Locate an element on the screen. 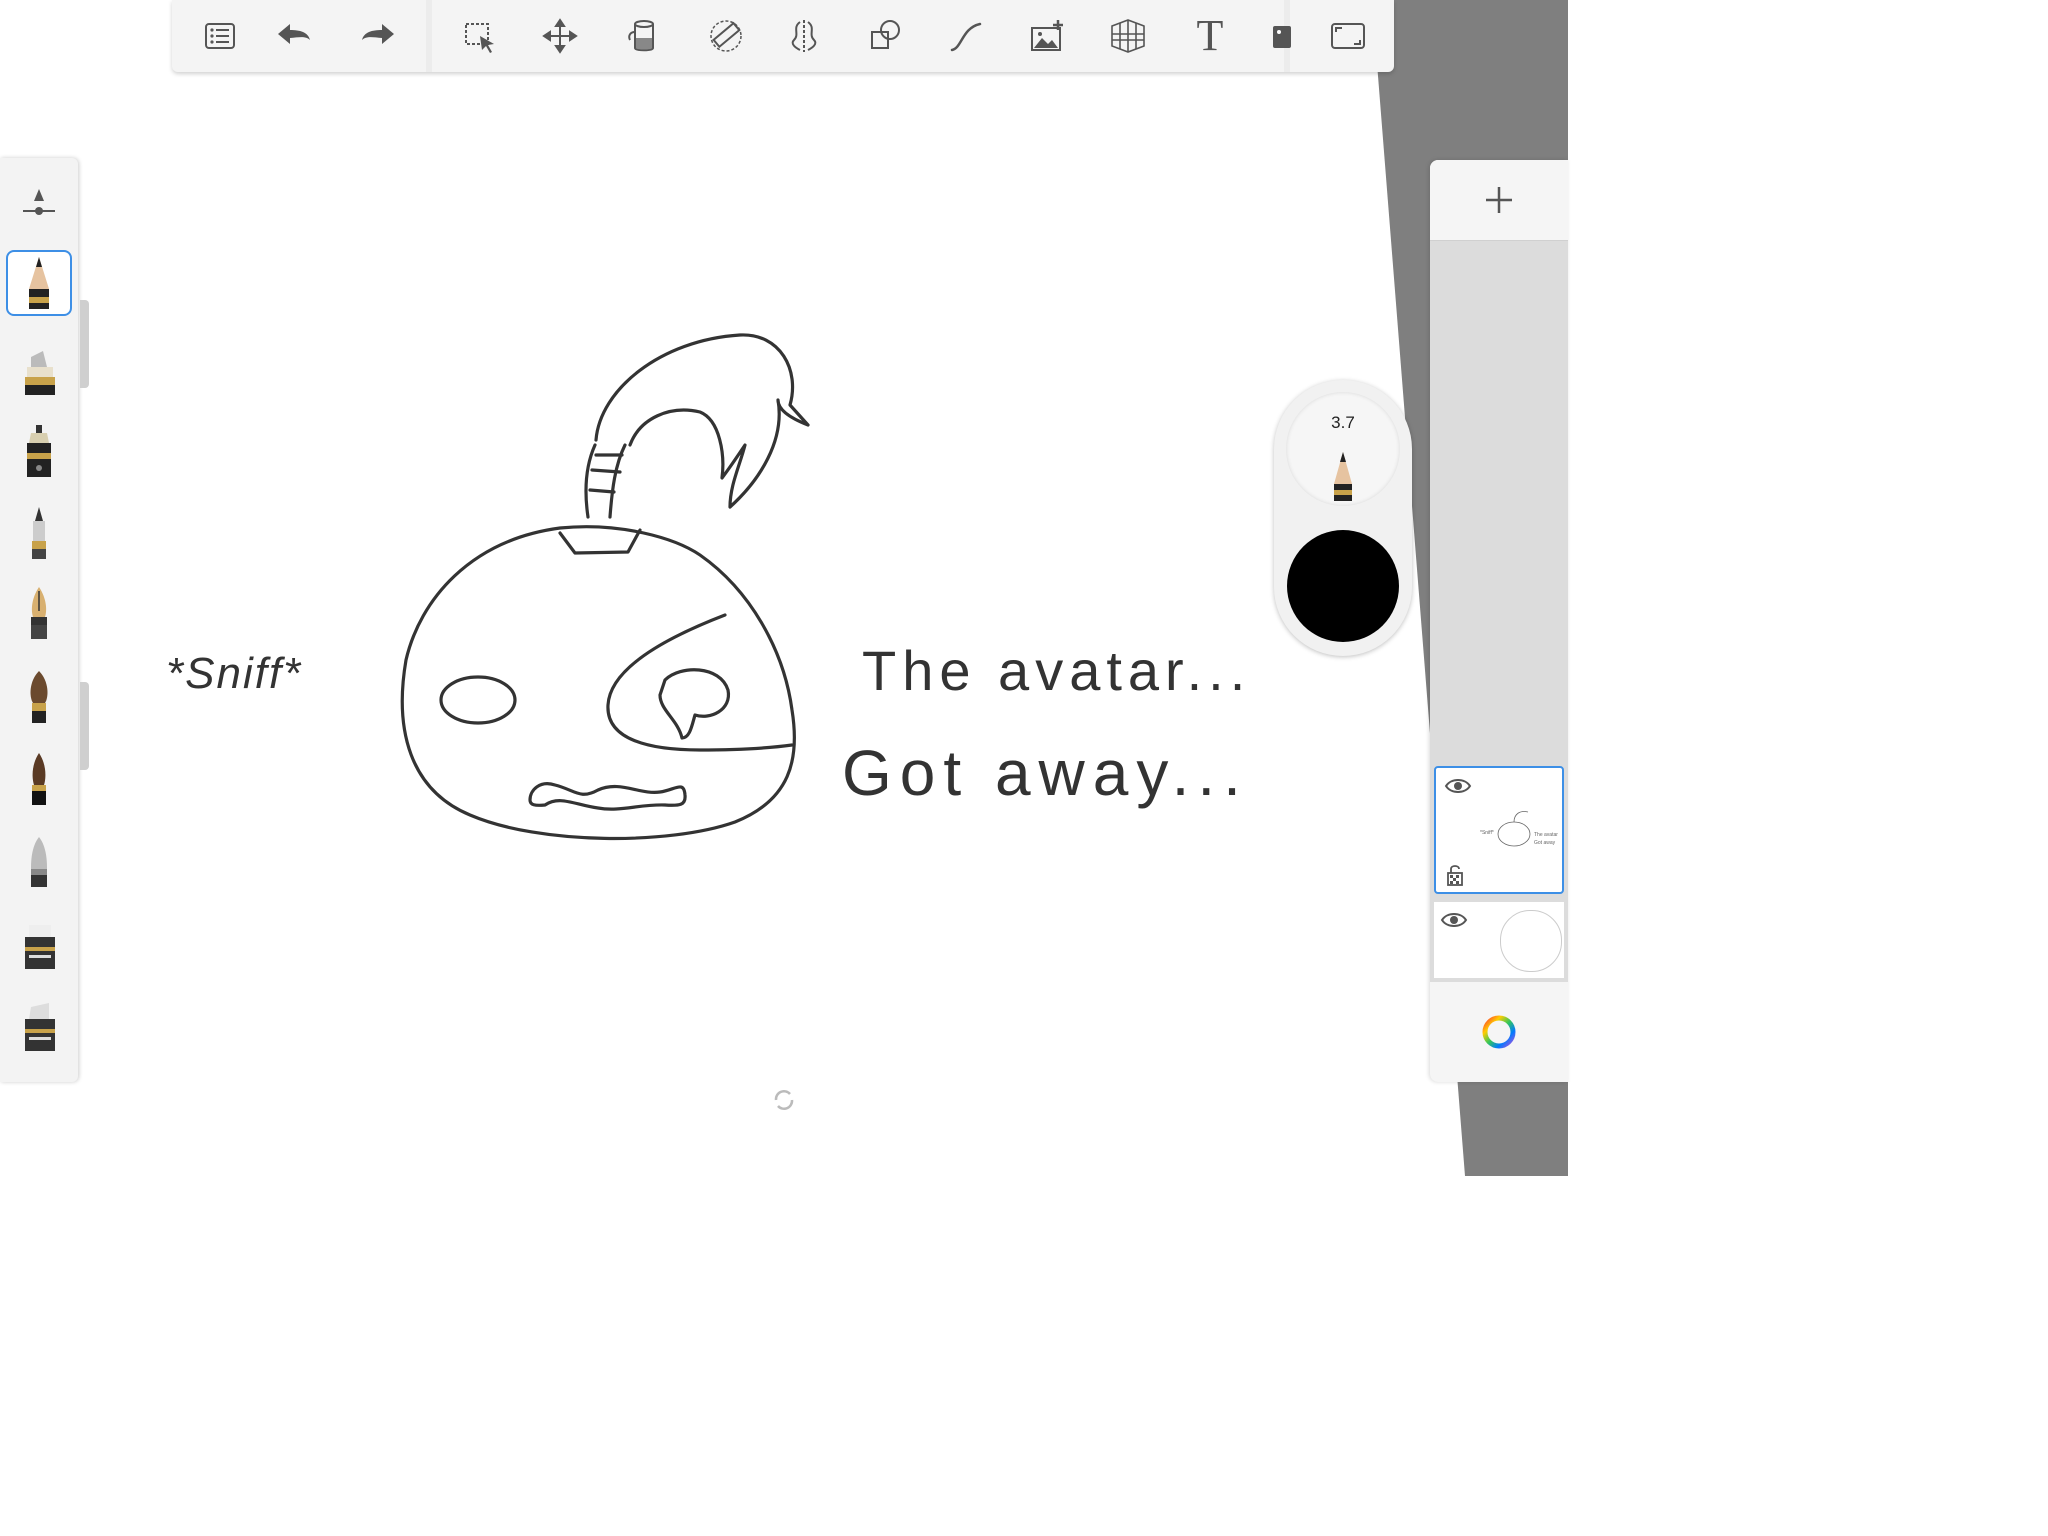 The height and width of the screenshot is (1536, 2048). color-wheel-area is located at coordinates (1499, 1032).